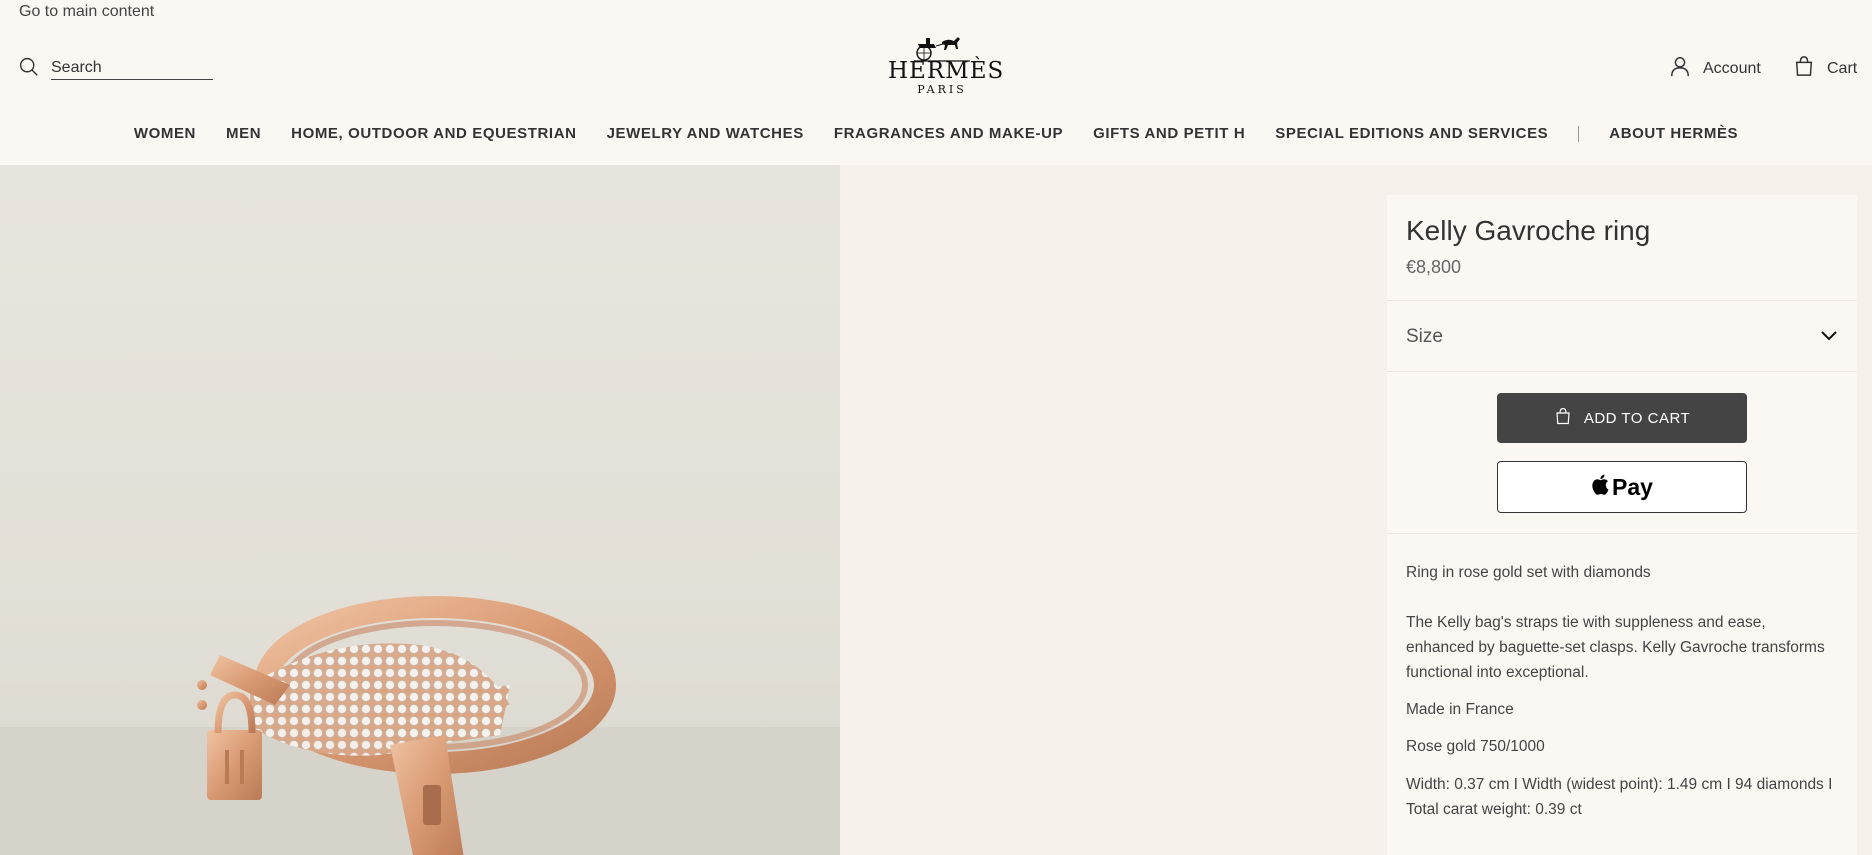  I want to click on logo-subtitle: PARIS, so click(942, 89).